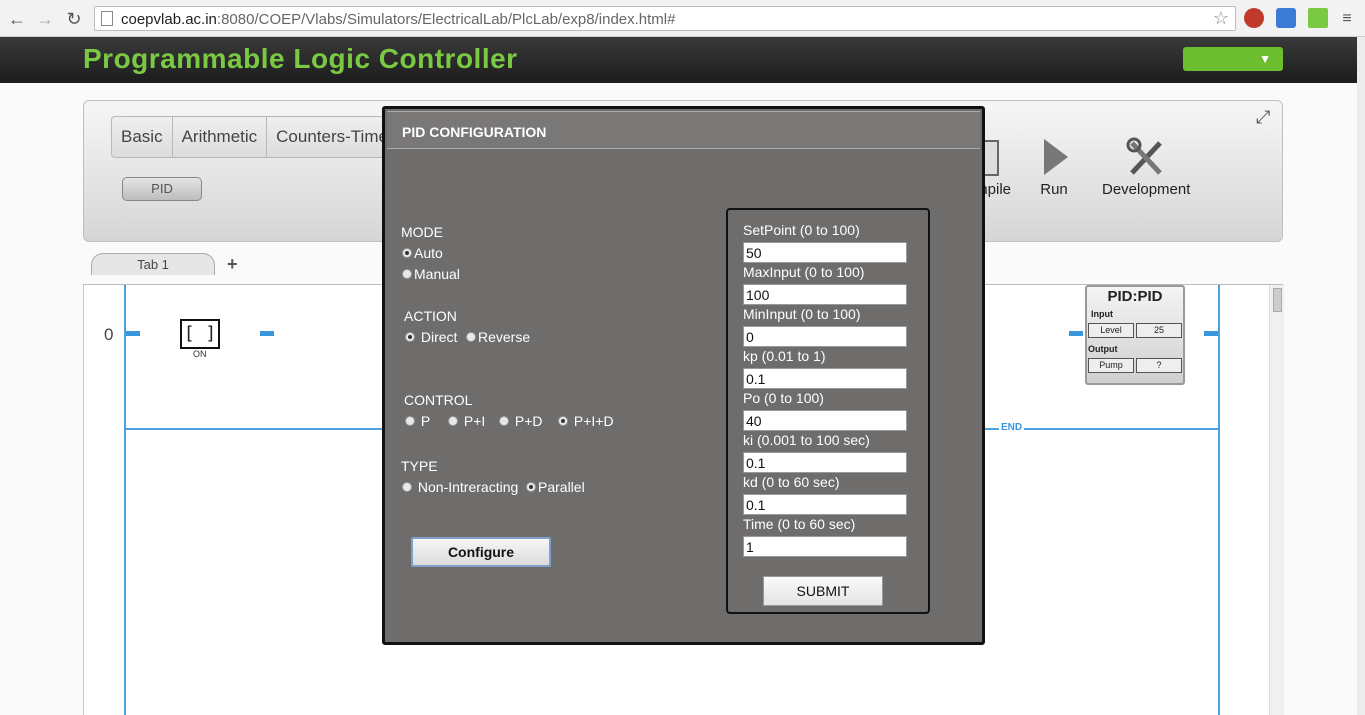  What do you see at coordinates (1159, 330) in the screenshot?
I see `pid-input-value: 25` at bounding box center [1159, 330].